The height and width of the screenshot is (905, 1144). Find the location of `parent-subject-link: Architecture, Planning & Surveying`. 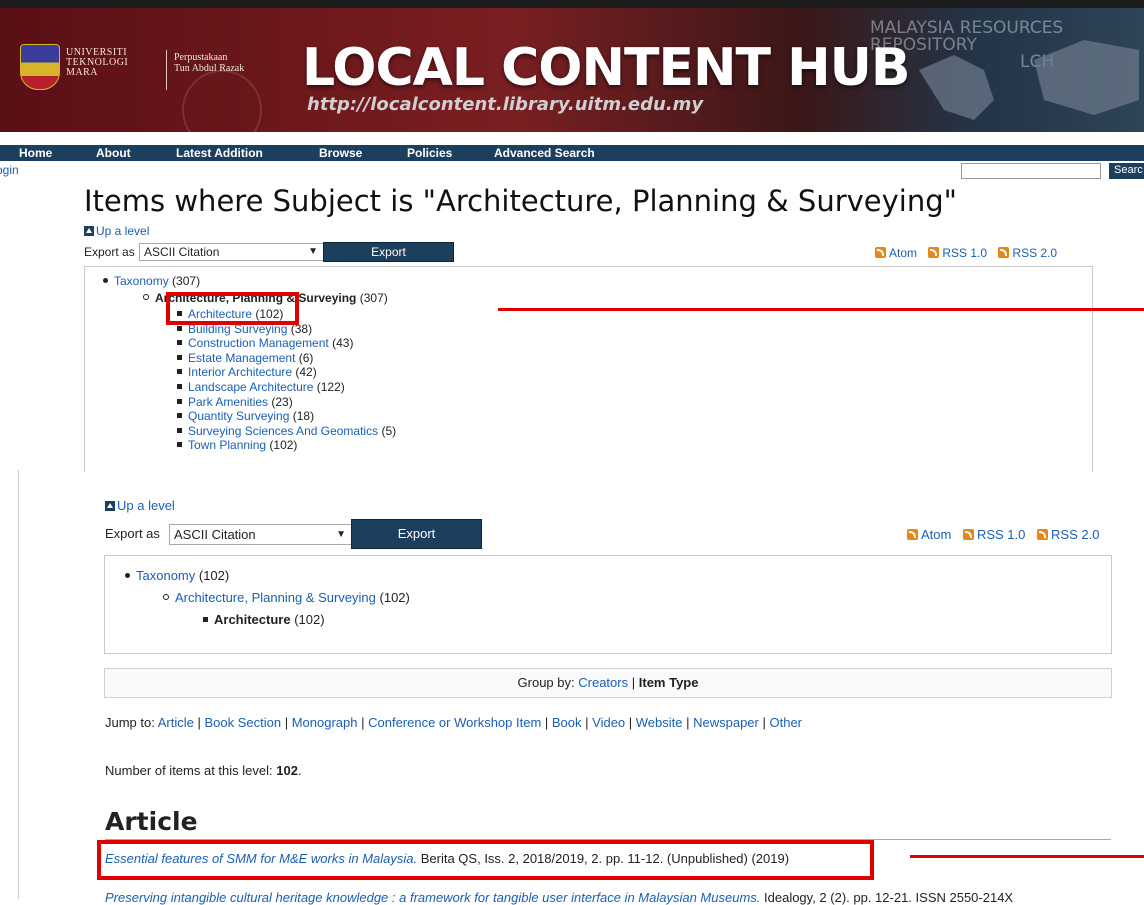

parent-subject-link: Architecture, Planning & Surveying is located at coordinates (275, 597).